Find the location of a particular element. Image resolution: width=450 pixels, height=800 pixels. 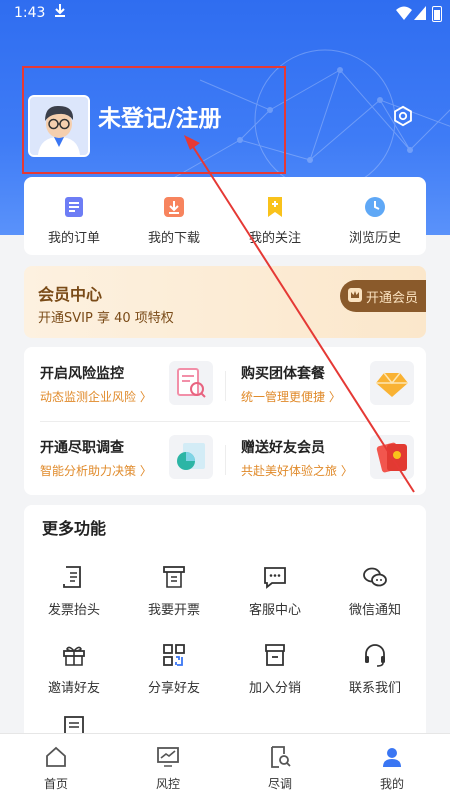

quick-item-history: 浏览历史 is located at coordinates (375, 216).